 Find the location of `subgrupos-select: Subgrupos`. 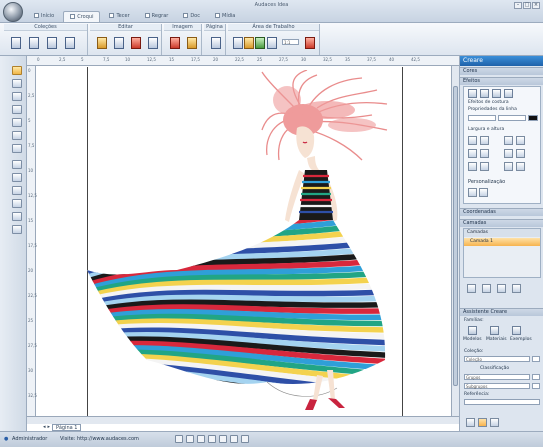

subgrupos-select: Subgrupos is located at coordinates (497, 386).